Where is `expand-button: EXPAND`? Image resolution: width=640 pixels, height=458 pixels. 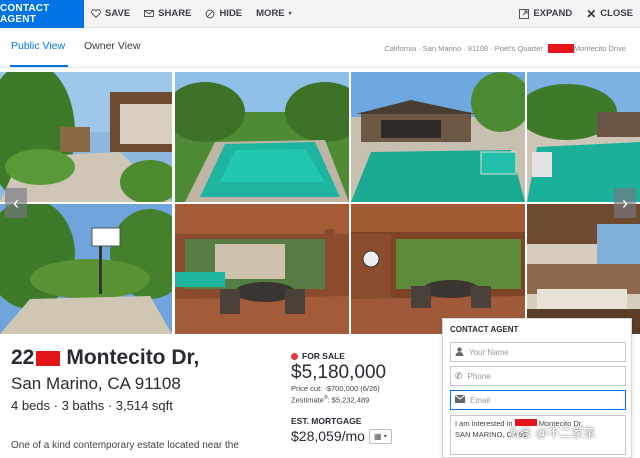
expand-button: EXPAND is located at coordinates (545, 14).